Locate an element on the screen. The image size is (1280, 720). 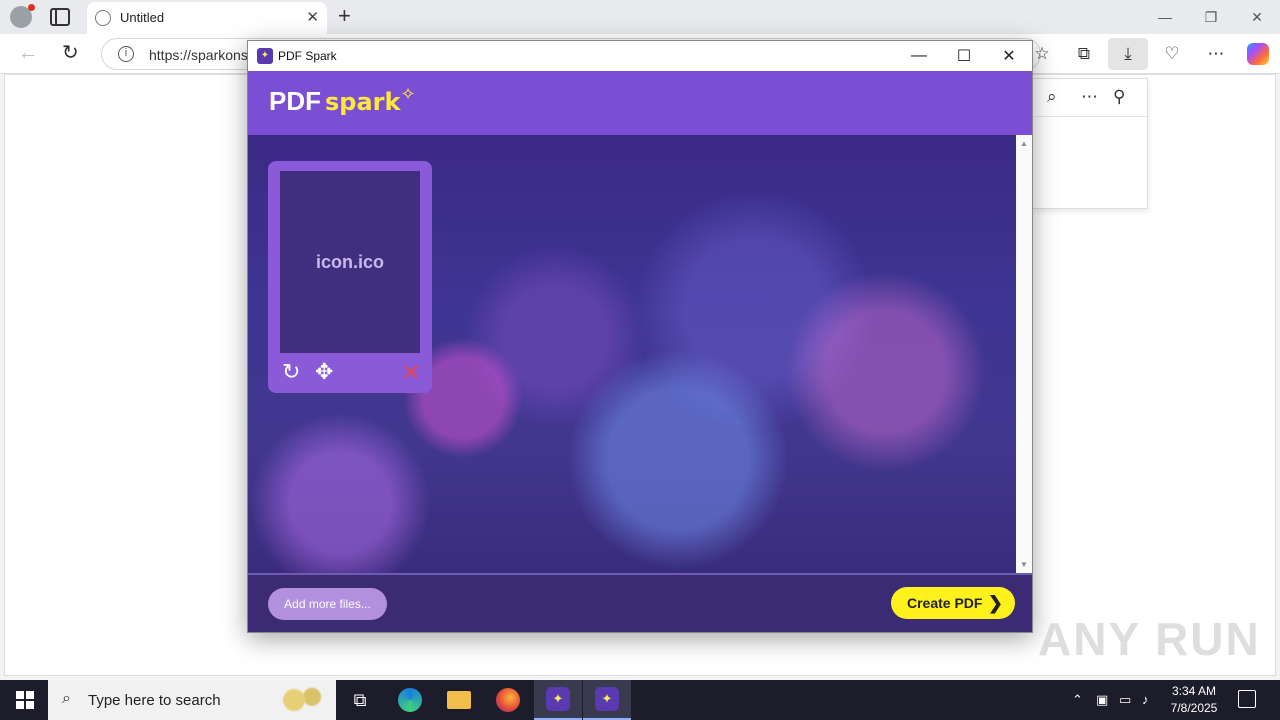
taskbar-search: ⌕ Type here to search is located at coordinates (192, 700).